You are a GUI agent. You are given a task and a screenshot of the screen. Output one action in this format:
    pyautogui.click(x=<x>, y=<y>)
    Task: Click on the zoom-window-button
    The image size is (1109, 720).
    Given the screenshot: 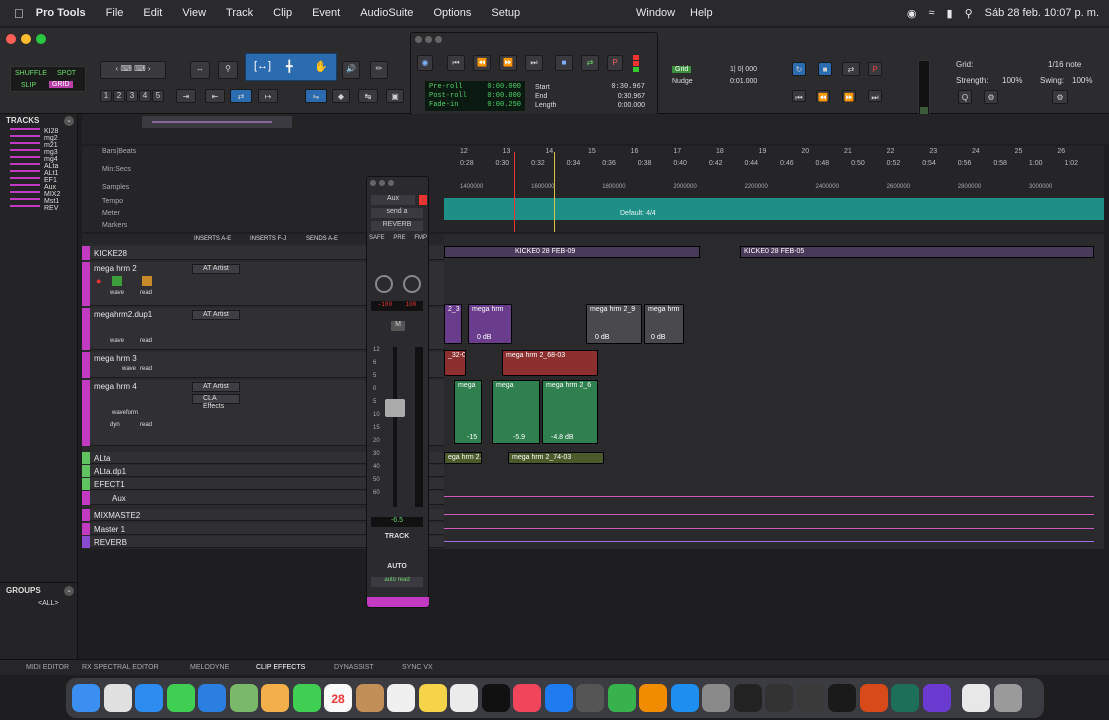 What is the action you would take?
    pyautogui.click(x=41, y=39)
    